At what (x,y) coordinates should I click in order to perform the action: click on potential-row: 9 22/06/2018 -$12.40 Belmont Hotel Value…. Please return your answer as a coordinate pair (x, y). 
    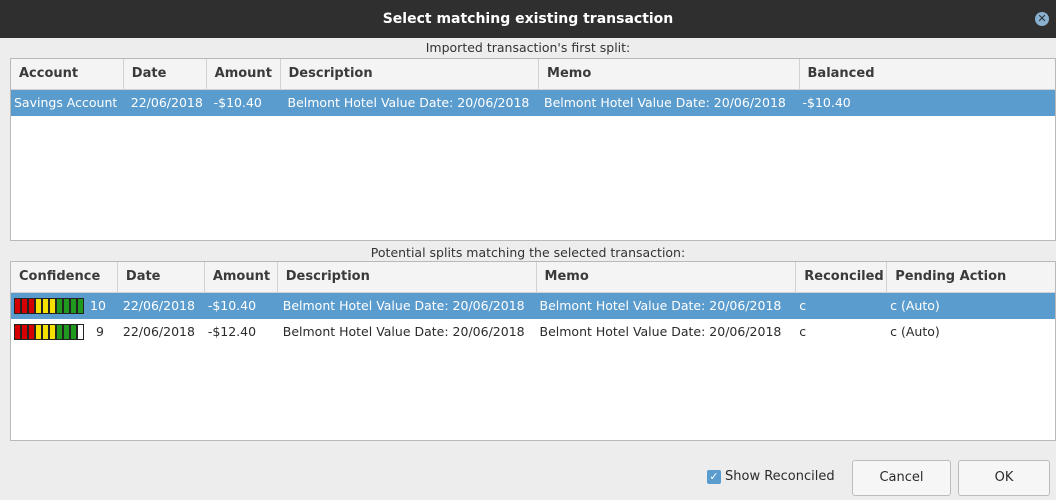
    Looking at the image, I should click on (533, 332).